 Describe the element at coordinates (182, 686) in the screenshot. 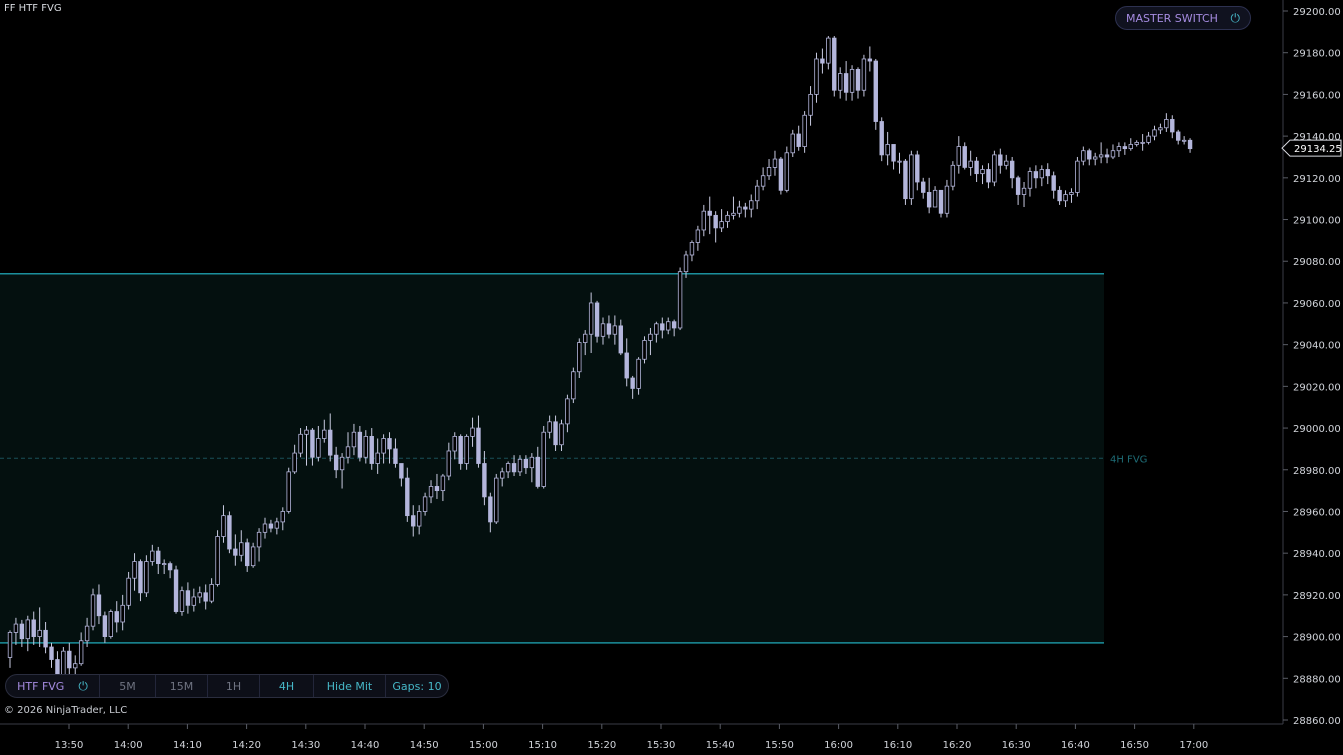

I see `timeframe-15m-button: 15M` at that location.